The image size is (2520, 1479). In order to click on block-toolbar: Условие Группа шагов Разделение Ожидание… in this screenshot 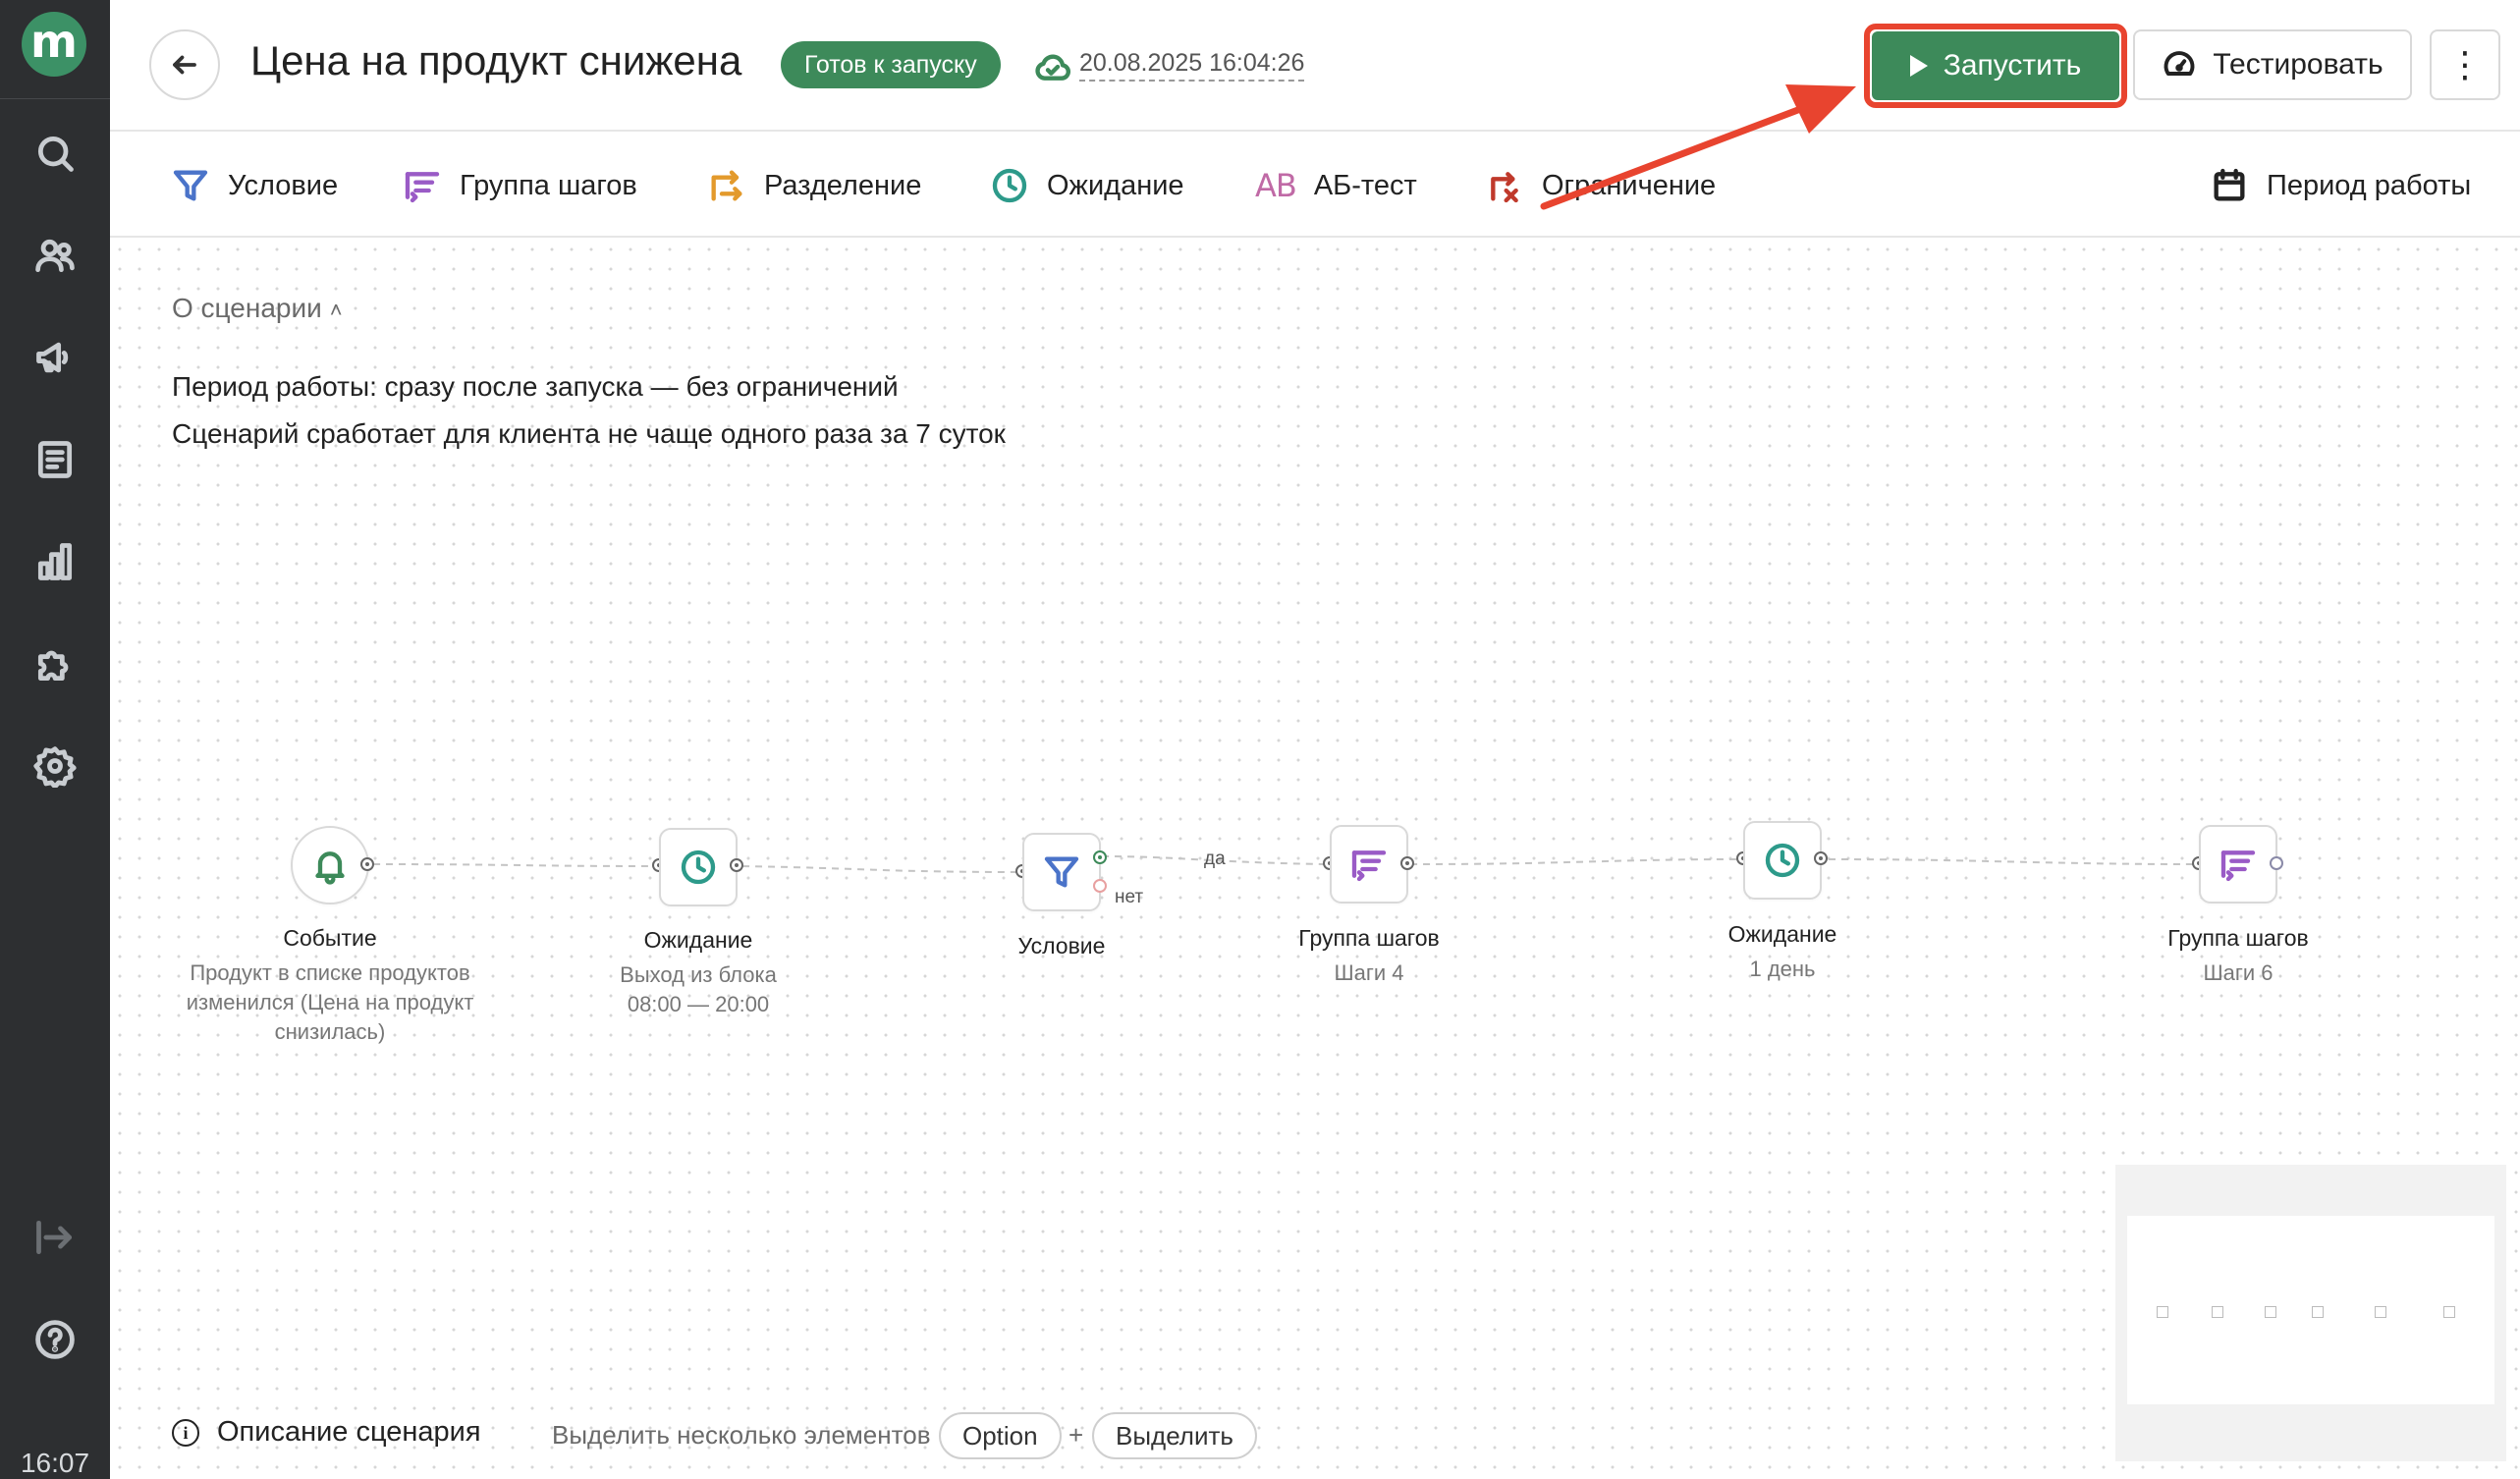, I will do `click(1315, 186)`.